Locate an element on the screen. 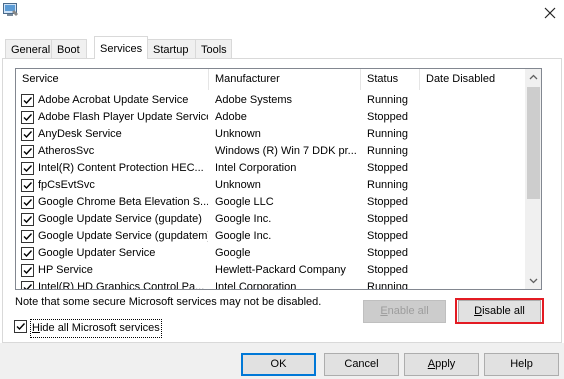  column-header-manufacturer: Manufacturer is located at coordinates (285, 79).